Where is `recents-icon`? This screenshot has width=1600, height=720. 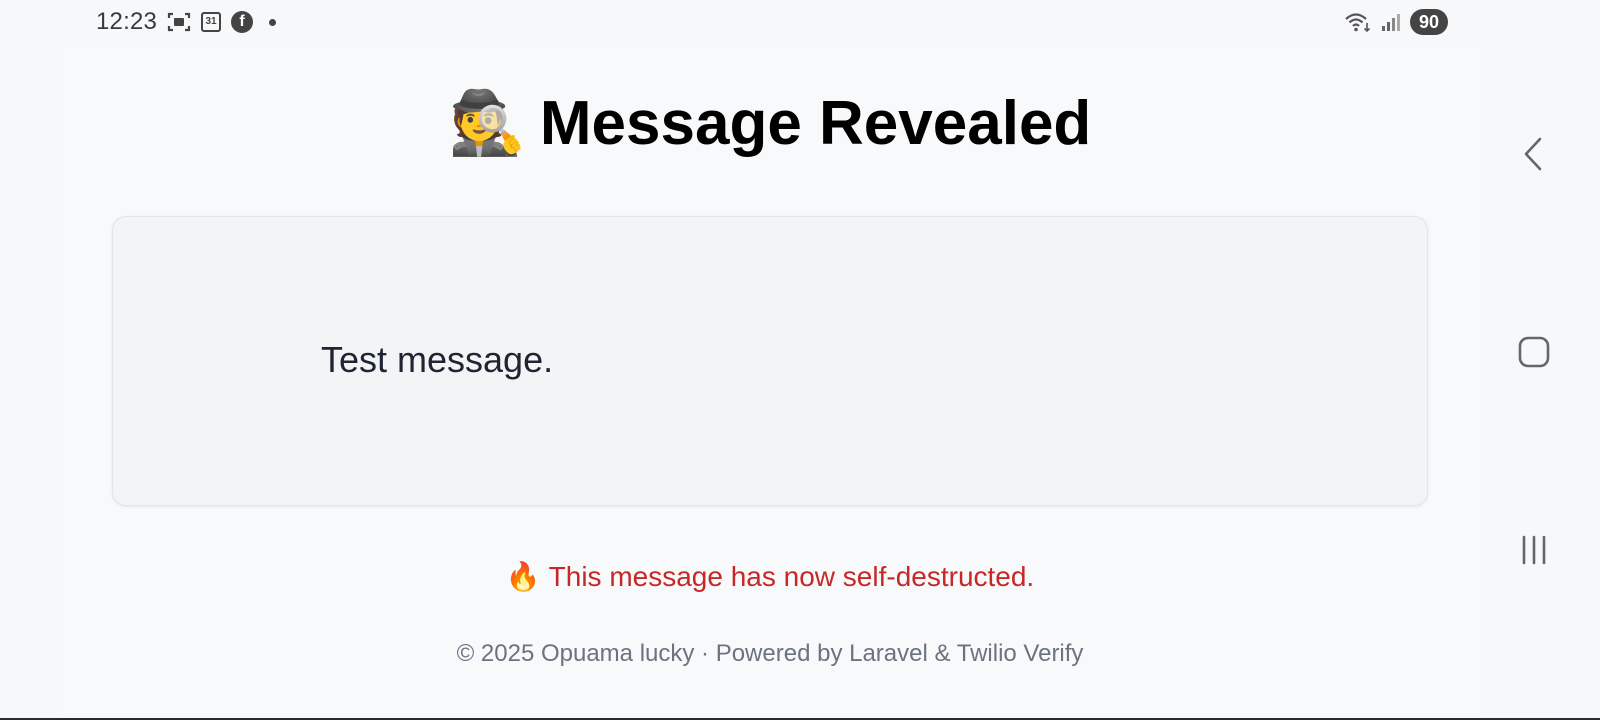 recents-icon is located at coordinates (1534, 550).